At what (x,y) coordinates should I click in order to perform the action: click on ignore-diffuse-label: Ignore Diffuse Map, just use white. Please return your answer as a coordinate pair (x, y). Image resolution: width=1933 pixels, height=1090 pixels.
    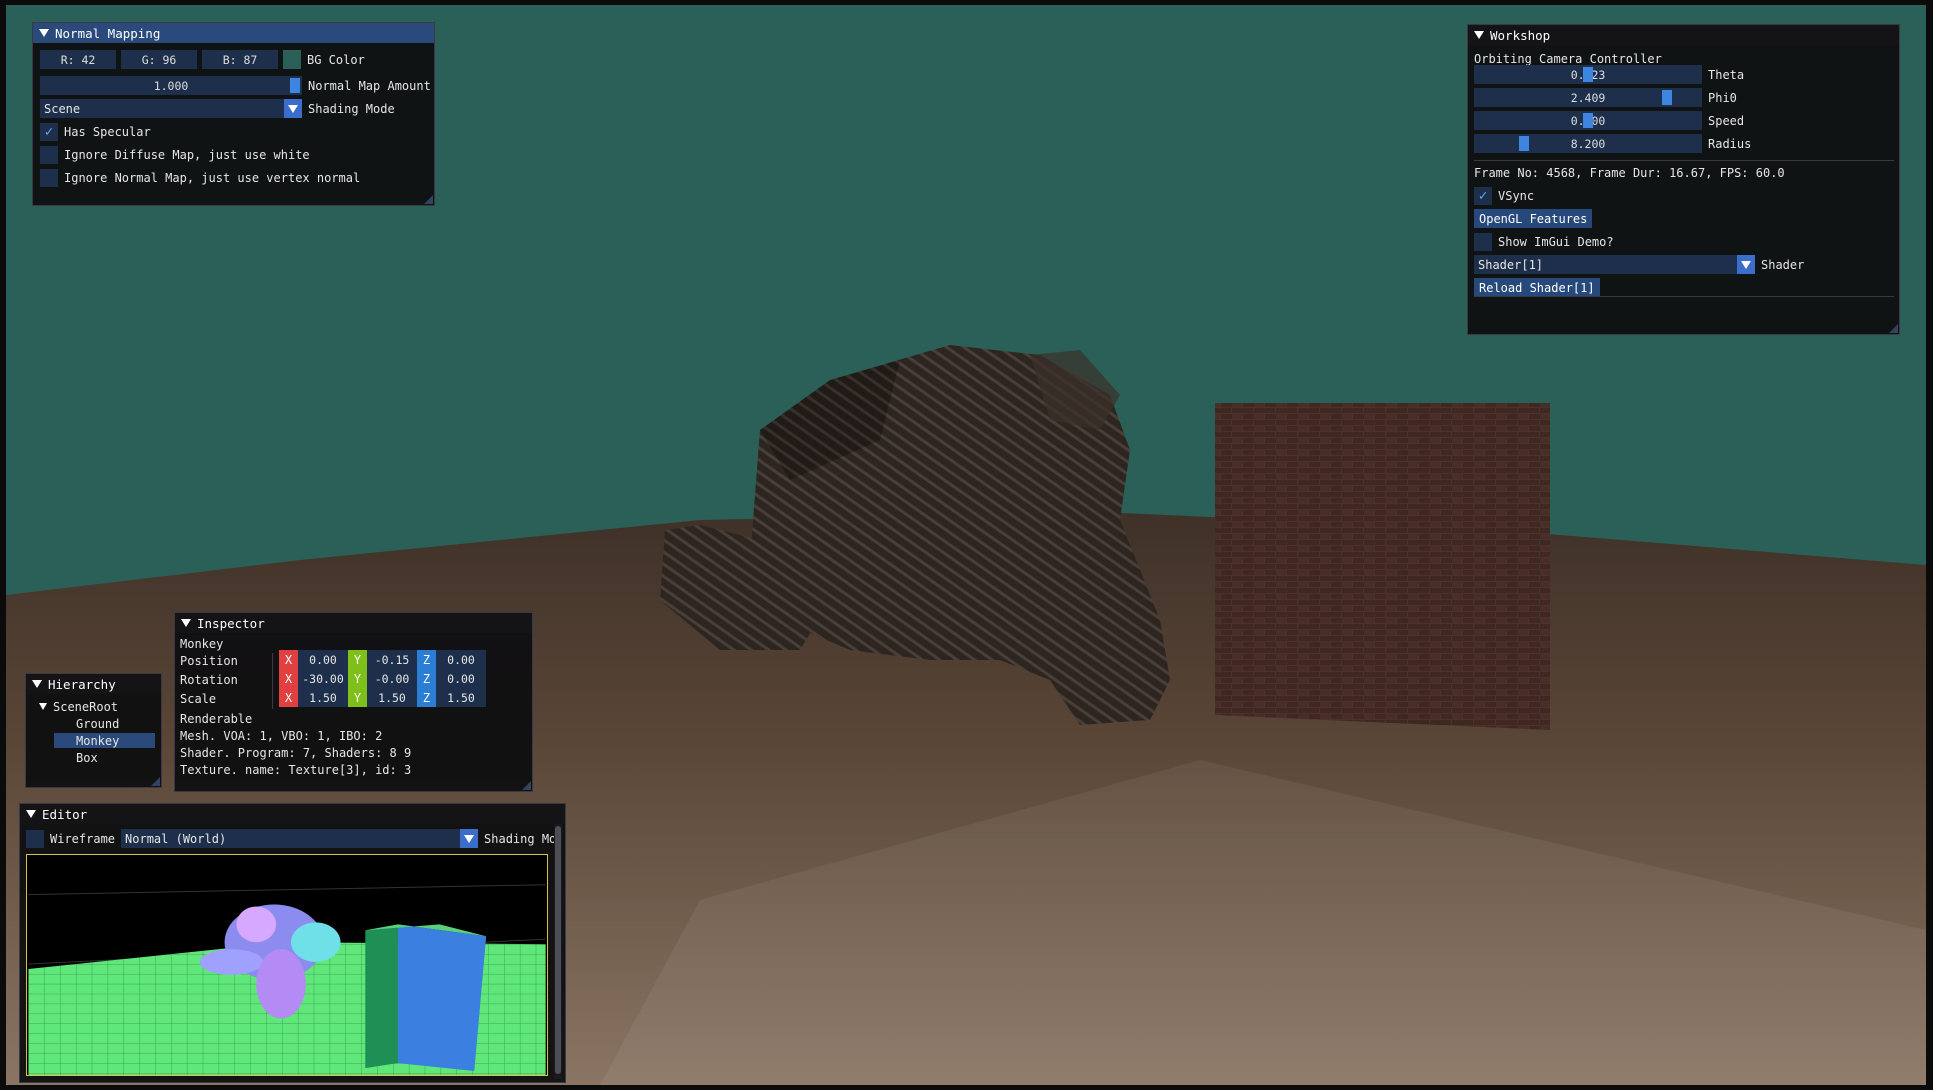
    Looking at the image, I should click on (187, 154).